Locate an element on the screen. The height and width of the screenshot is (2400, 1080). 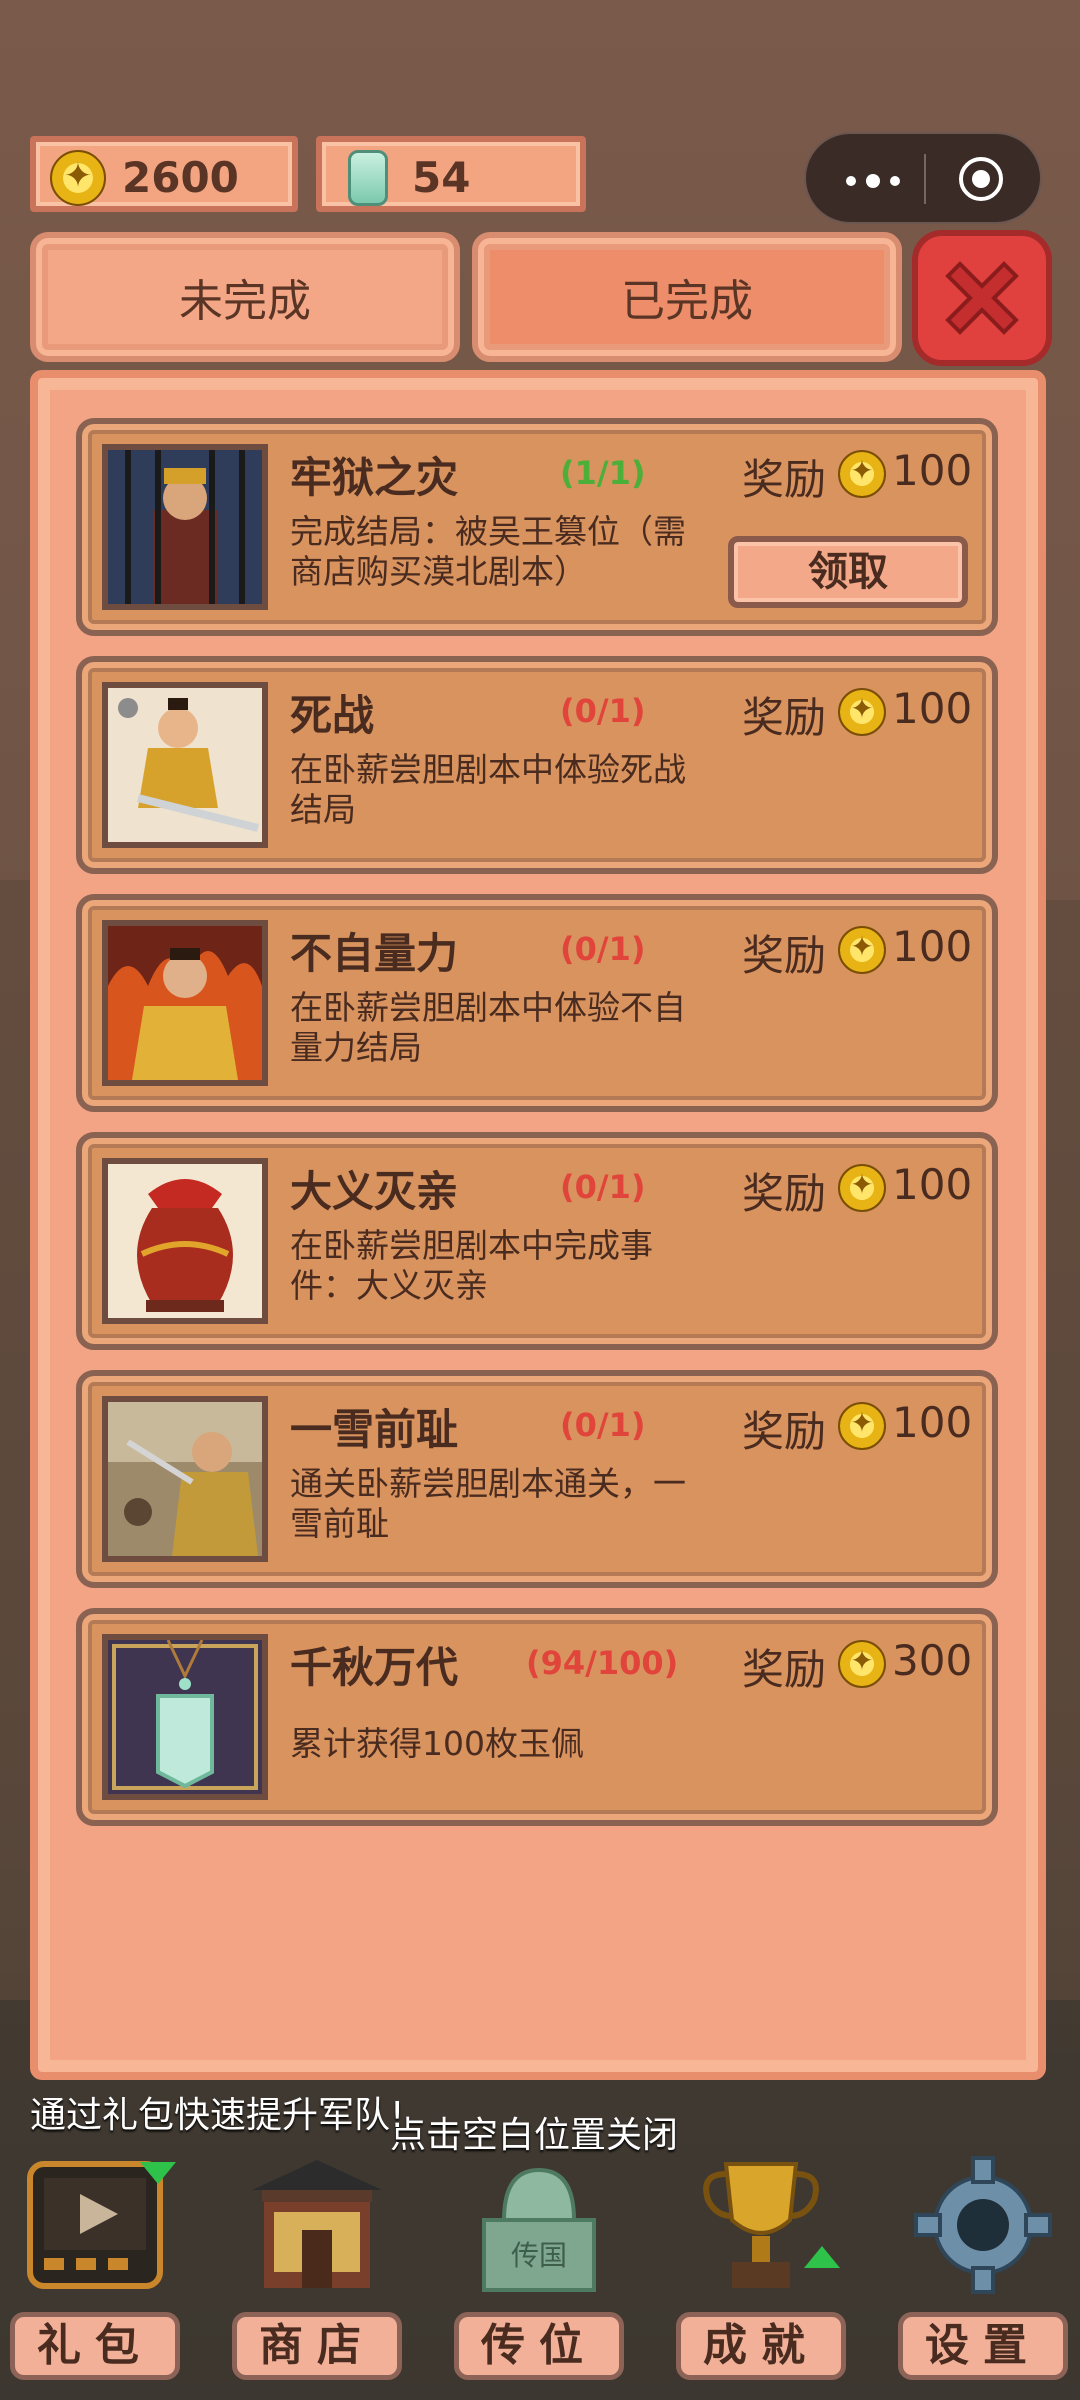
nav-shop: 商店 is located at coordinates (317, 2267).